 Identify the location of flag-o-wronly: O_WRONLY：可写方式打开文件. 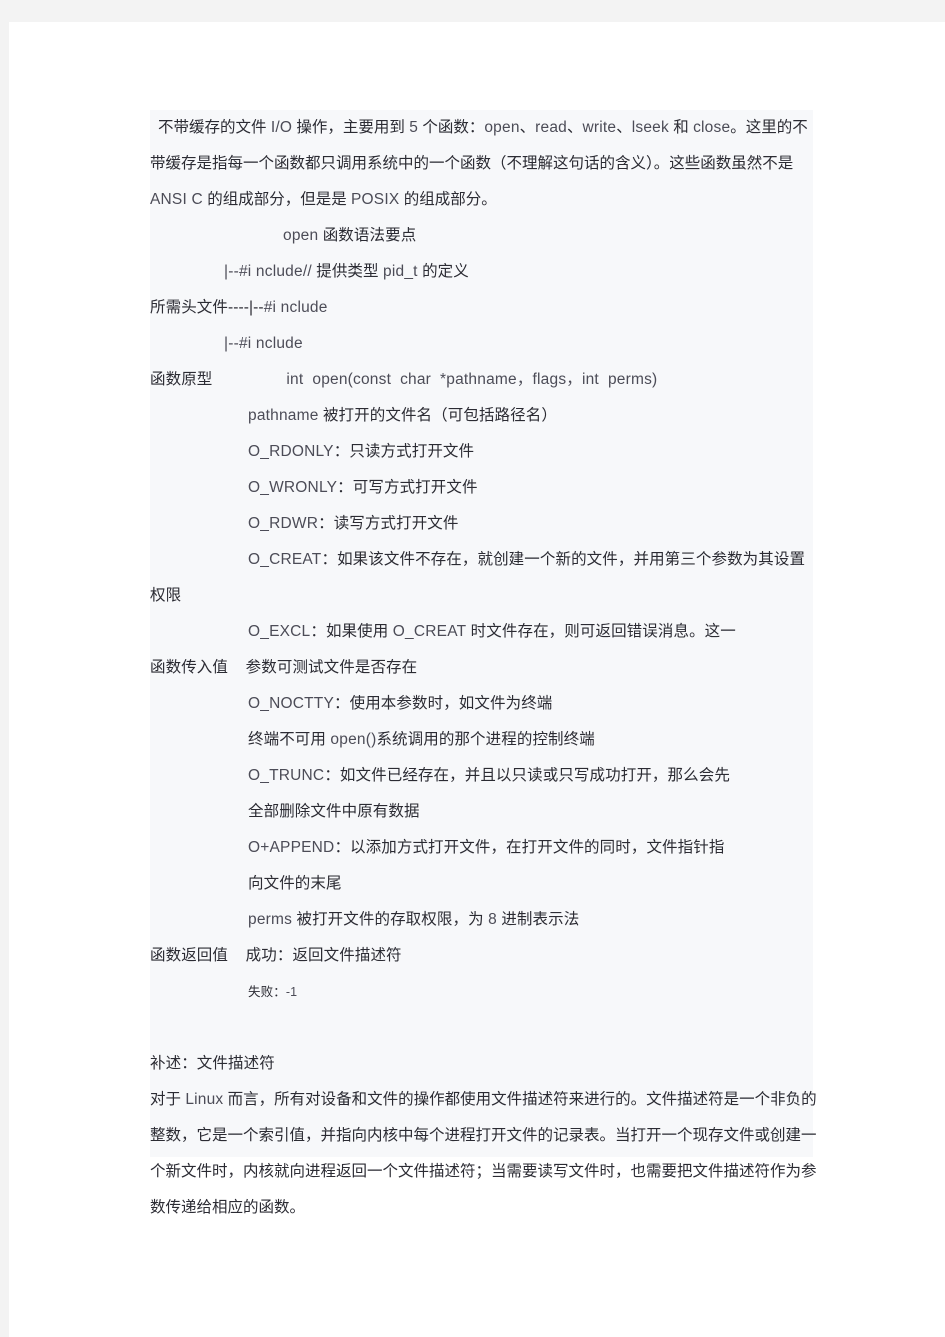
(500, 488).